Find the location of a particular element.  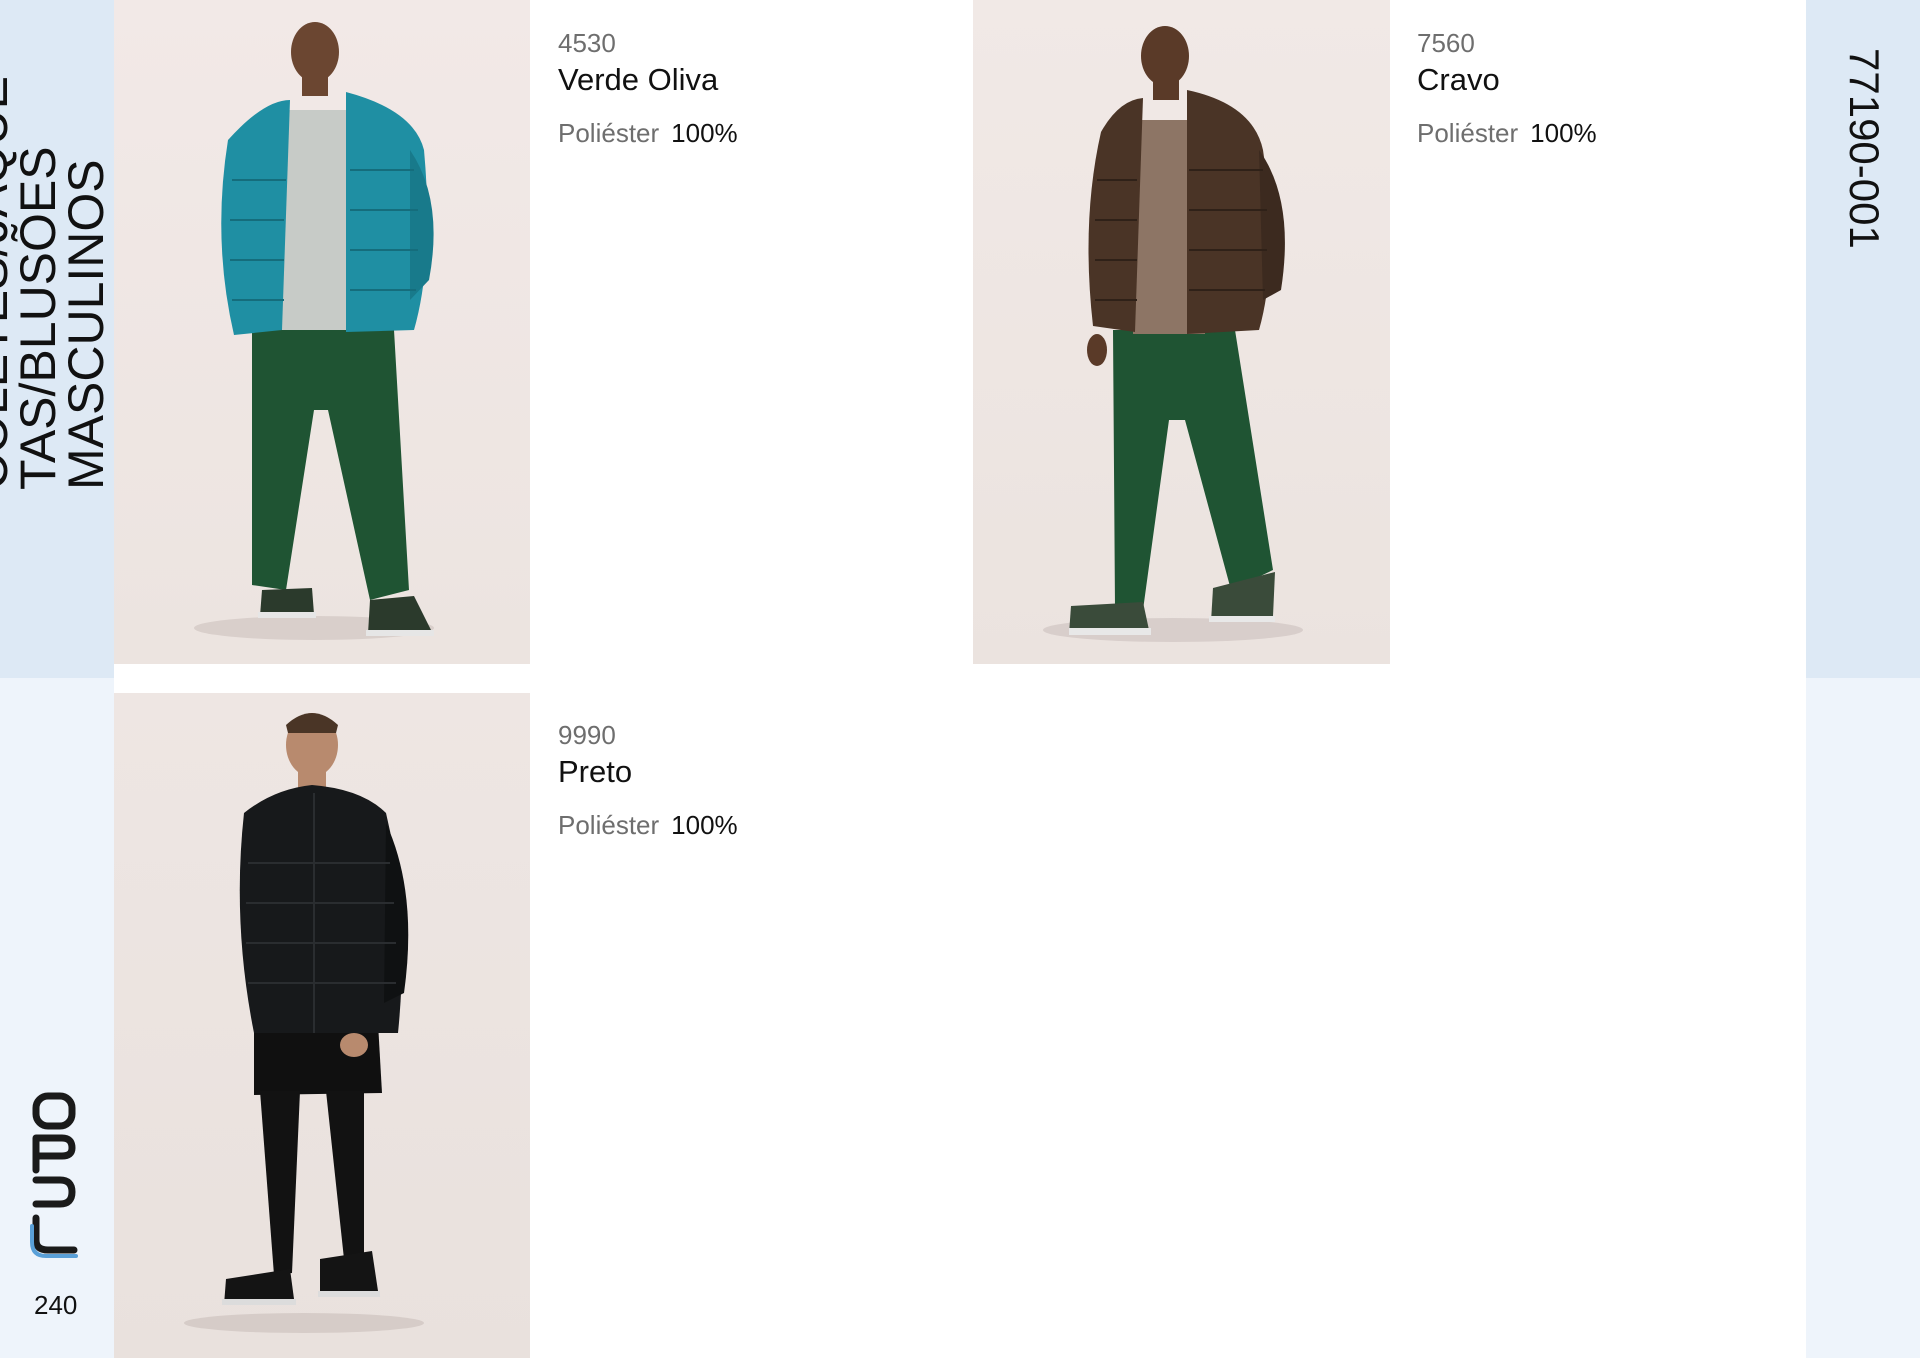

product-info-1: 4530 Verde Oliva Poliéster 100% is located at coordinates (648, 88).